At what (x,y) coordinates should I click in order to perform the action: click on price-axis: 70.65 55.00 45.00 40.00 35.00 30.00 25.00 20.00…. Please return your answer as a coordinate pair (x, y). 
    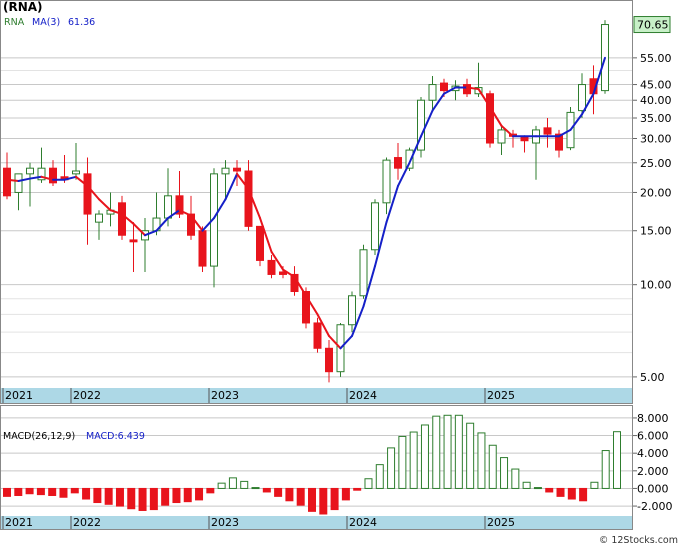
    Looking at the image, I should click on (652, 200).